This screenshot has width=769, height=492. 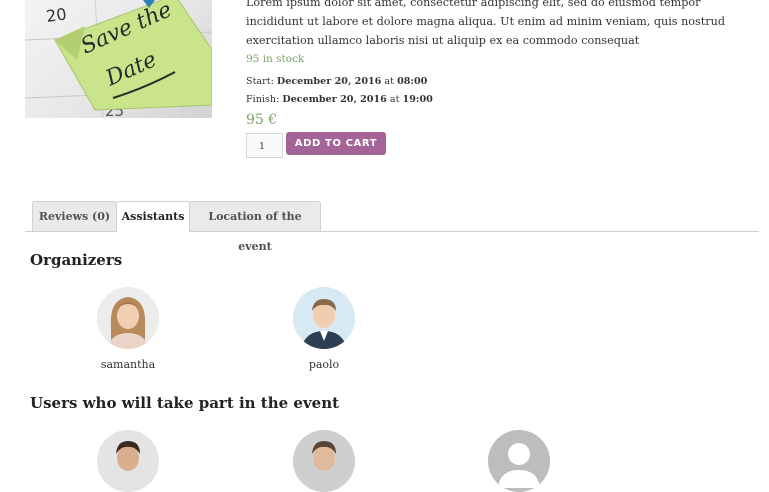 I want to click on organizer-card: samantha, so click(x=128, y=329).